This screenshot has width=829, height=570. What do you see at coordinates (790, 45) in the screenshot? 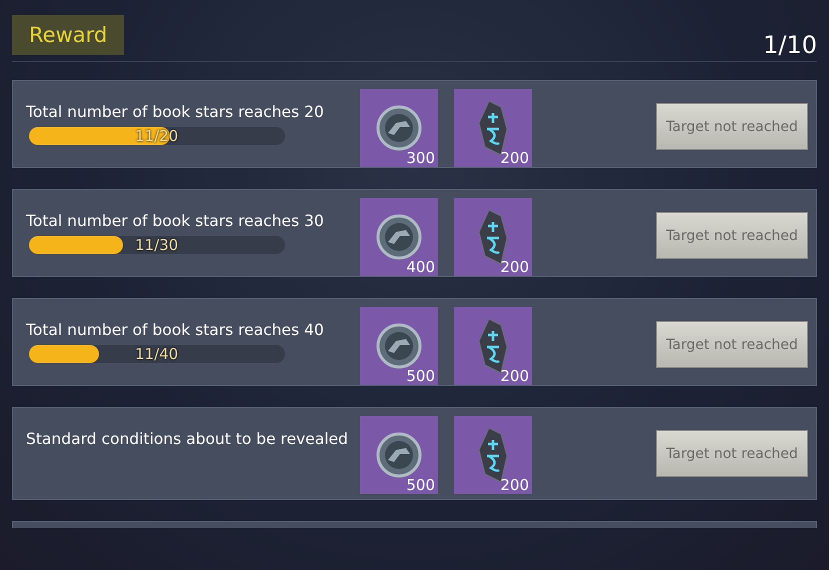
I see `page-counter: 1/10` at bounding box center [790, 45].